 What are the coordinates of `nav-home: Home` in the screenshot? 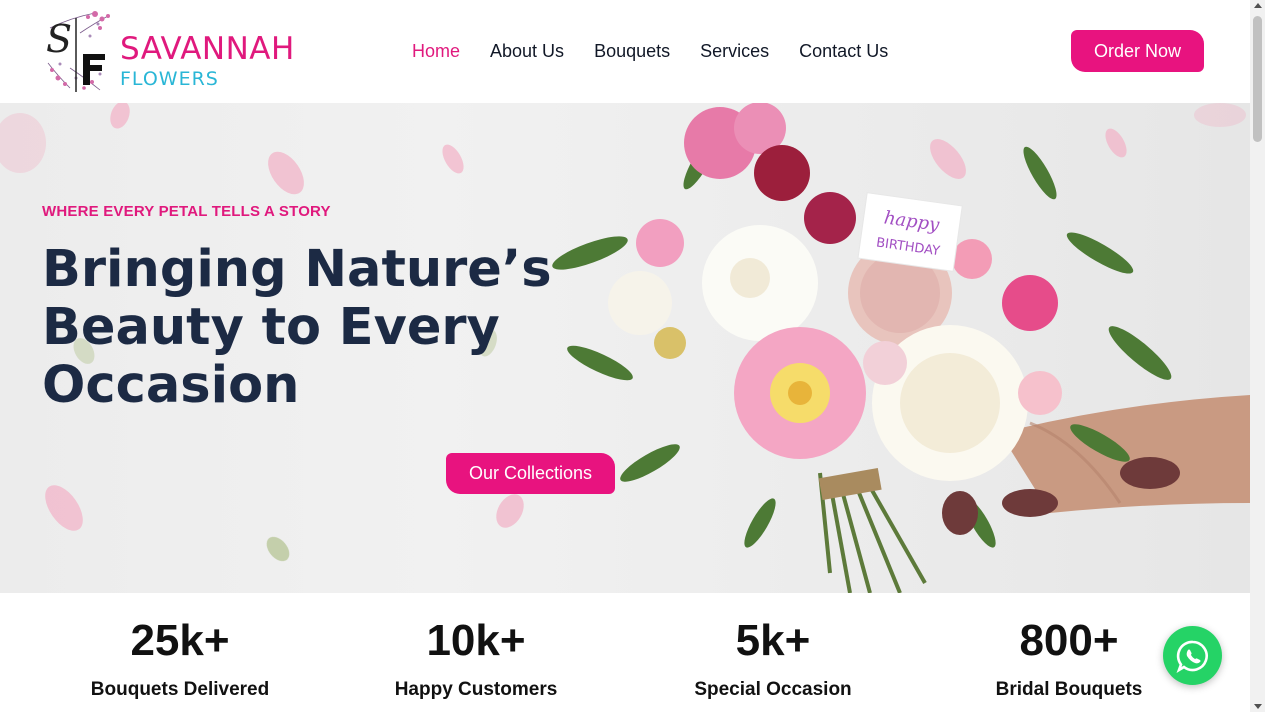 It's located at (436, 51).